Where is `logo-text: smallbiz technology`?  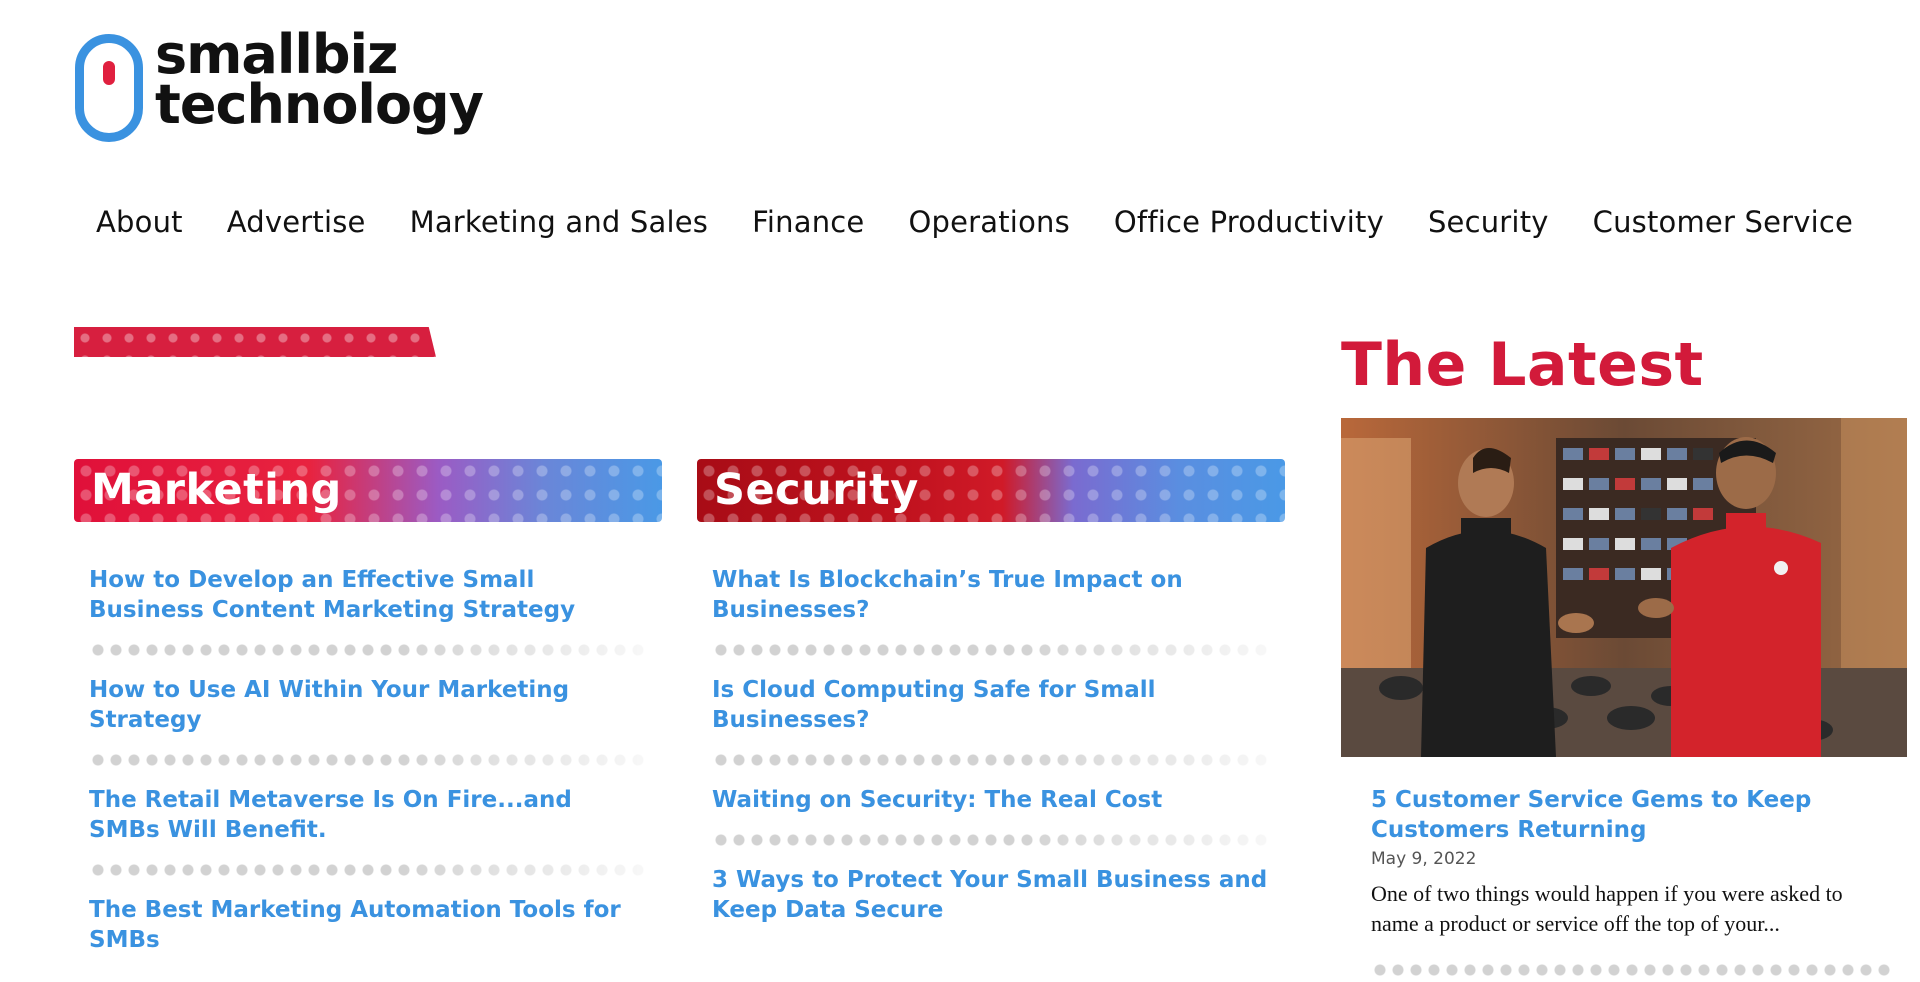 logo-text: smallbiz technology is located at coordinates (319, 82).